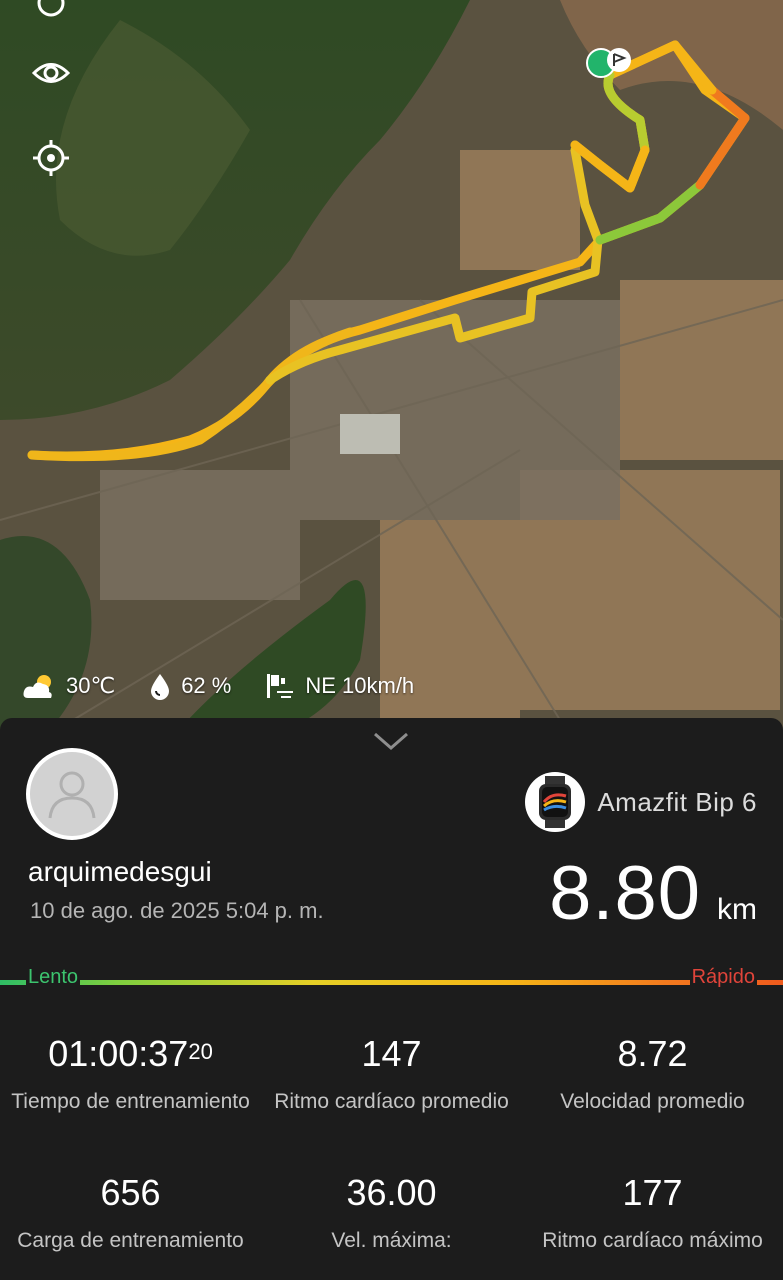  What do you see at coordinates (652, 1192) in the screenshot?
I see `stat-value: 177` at bounding box center [652, 1192].